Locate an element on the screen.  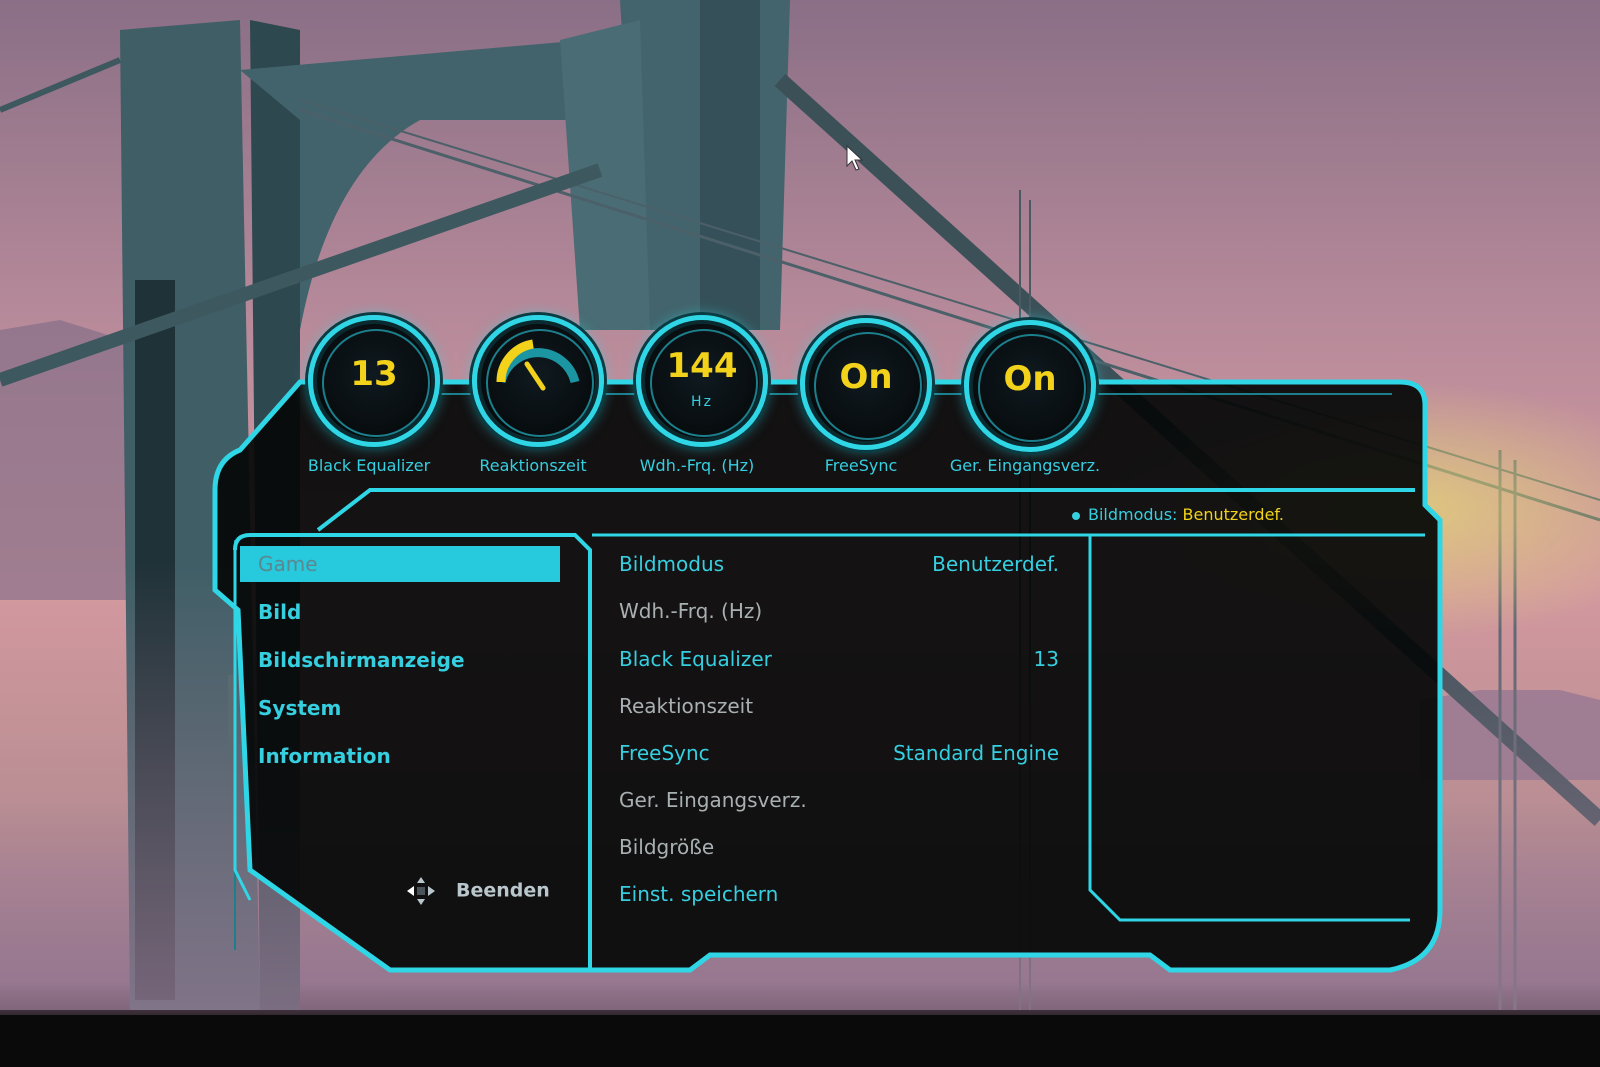
exit-button: Beenden is located at coordinates (478, 891).